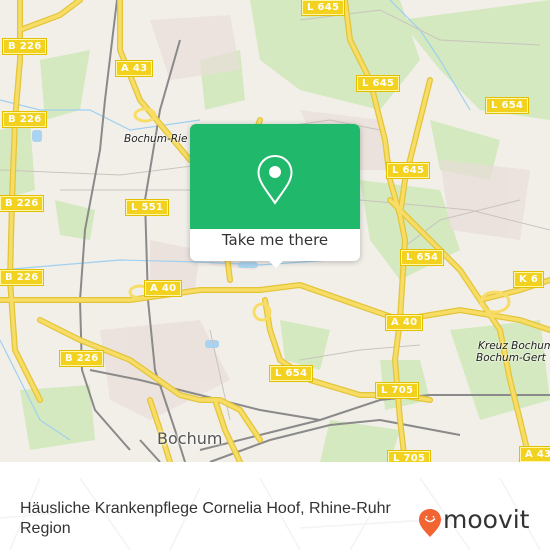 This screenshot has height=550, width=550. What do you see at coordinates (190, 438) in the screenshot?
I see `city-label-bochum: Bochum` at bounding box center [190, 438].